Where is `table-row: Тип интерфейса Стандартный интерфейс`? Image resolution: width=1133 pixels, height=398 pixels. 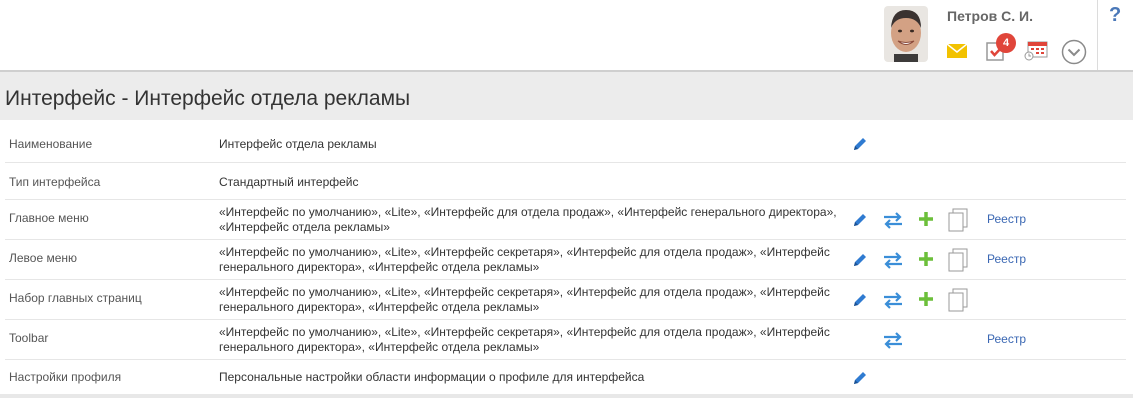 table-row: Тип интерфейса Стандартный интерфейс is located at coordinates (565, 181).